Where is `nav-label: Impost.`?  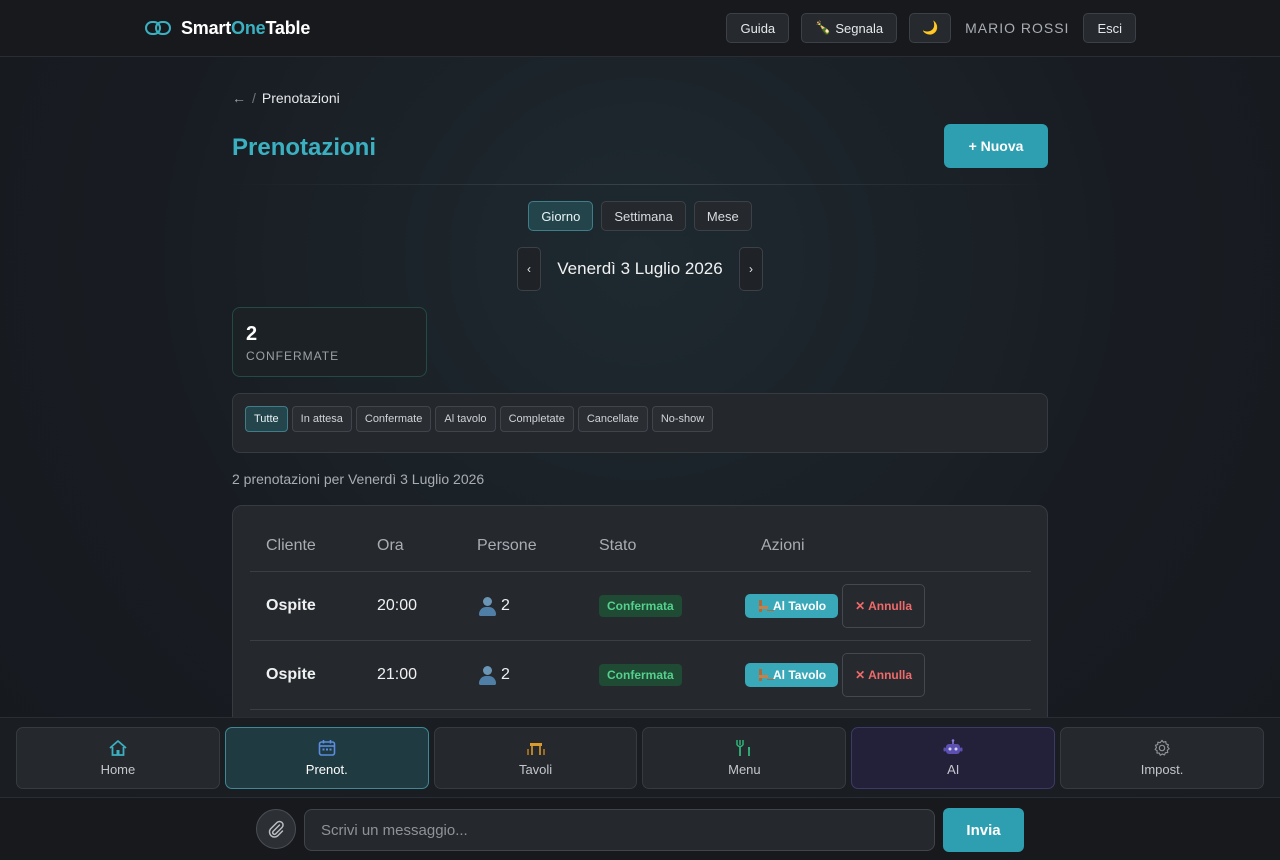 nav-label: Impost. is located at coordinates (1162, 769).